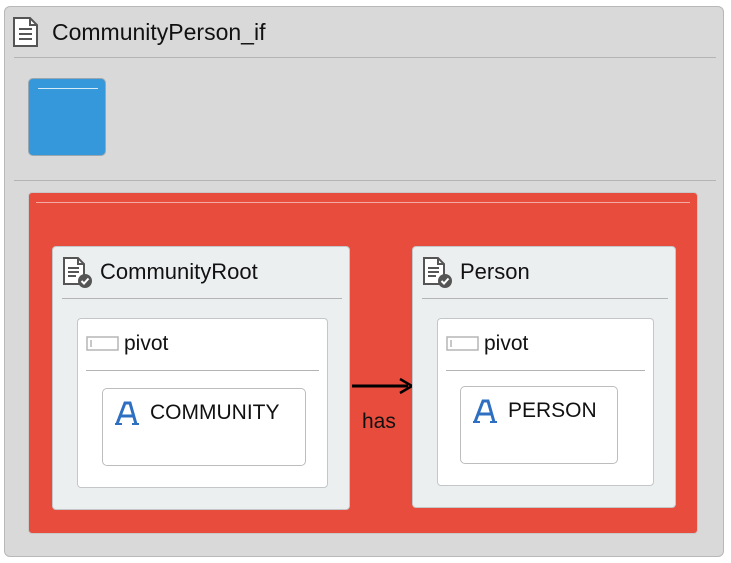  What do you see at coordinates (179, 271) in the screenshot?
I see `entity-title: CommunityRoot` at bounding box center [179, 271].